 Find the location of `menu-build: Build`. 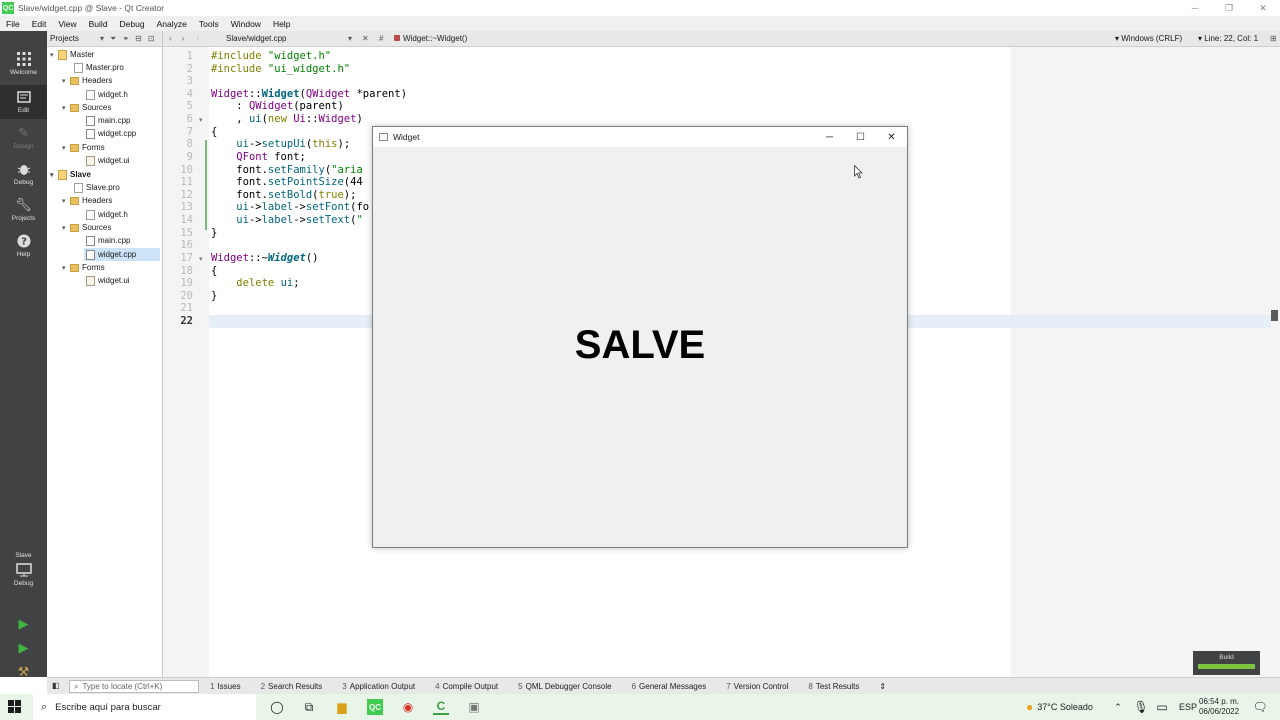

menu-build: Build is located at coordinates (98, 24).